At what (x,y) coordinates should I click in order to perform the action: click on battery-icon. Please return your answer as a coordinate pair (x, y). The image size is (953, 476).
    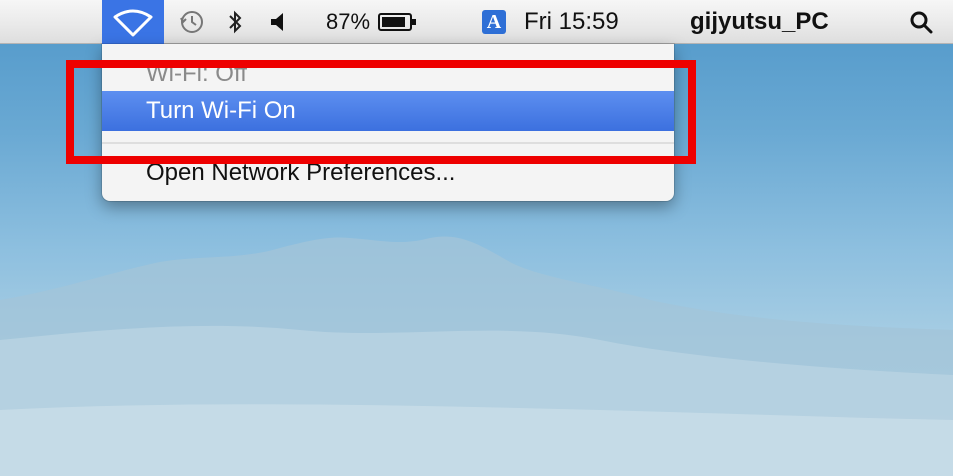
    Looking at the image, I should click on (397, 22).